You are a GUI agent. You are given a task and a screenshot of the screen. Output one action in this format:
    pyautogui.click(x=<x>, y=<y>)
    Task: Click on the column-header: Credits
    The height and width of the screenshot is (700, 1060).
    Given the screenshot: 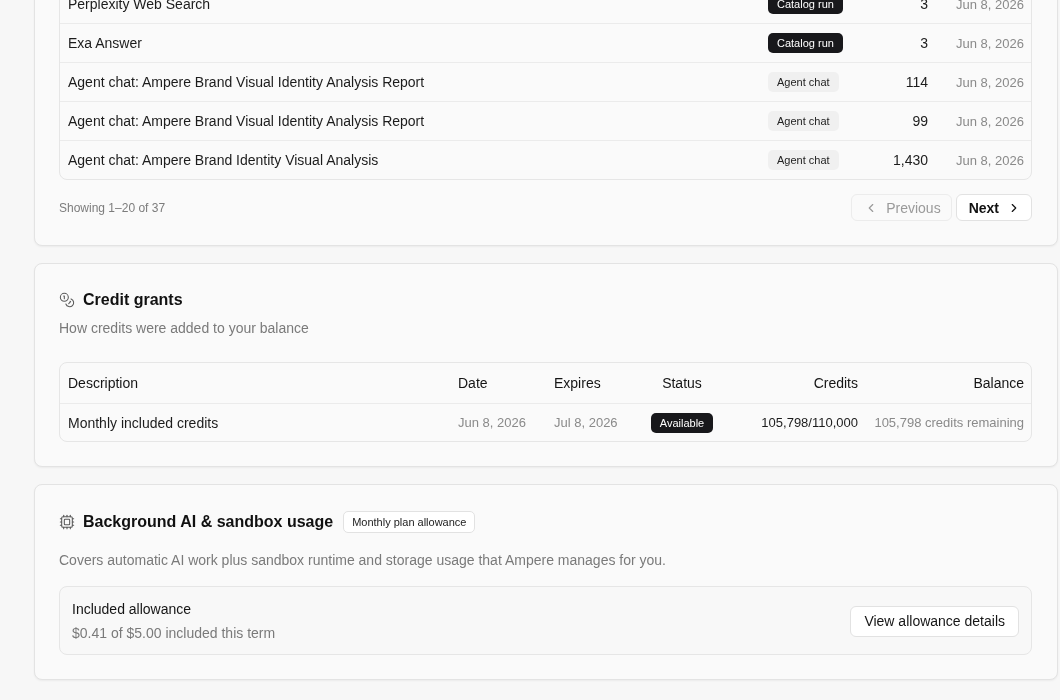 What is the action you would take?
    pyautogui.click(x=835, y=383)
    